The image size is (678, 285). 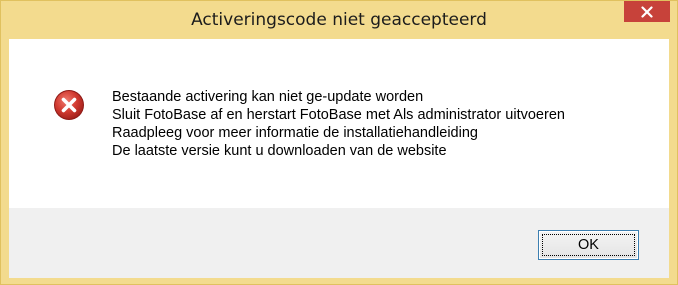 I want to click on error-icon, so click(x=69, y=105).